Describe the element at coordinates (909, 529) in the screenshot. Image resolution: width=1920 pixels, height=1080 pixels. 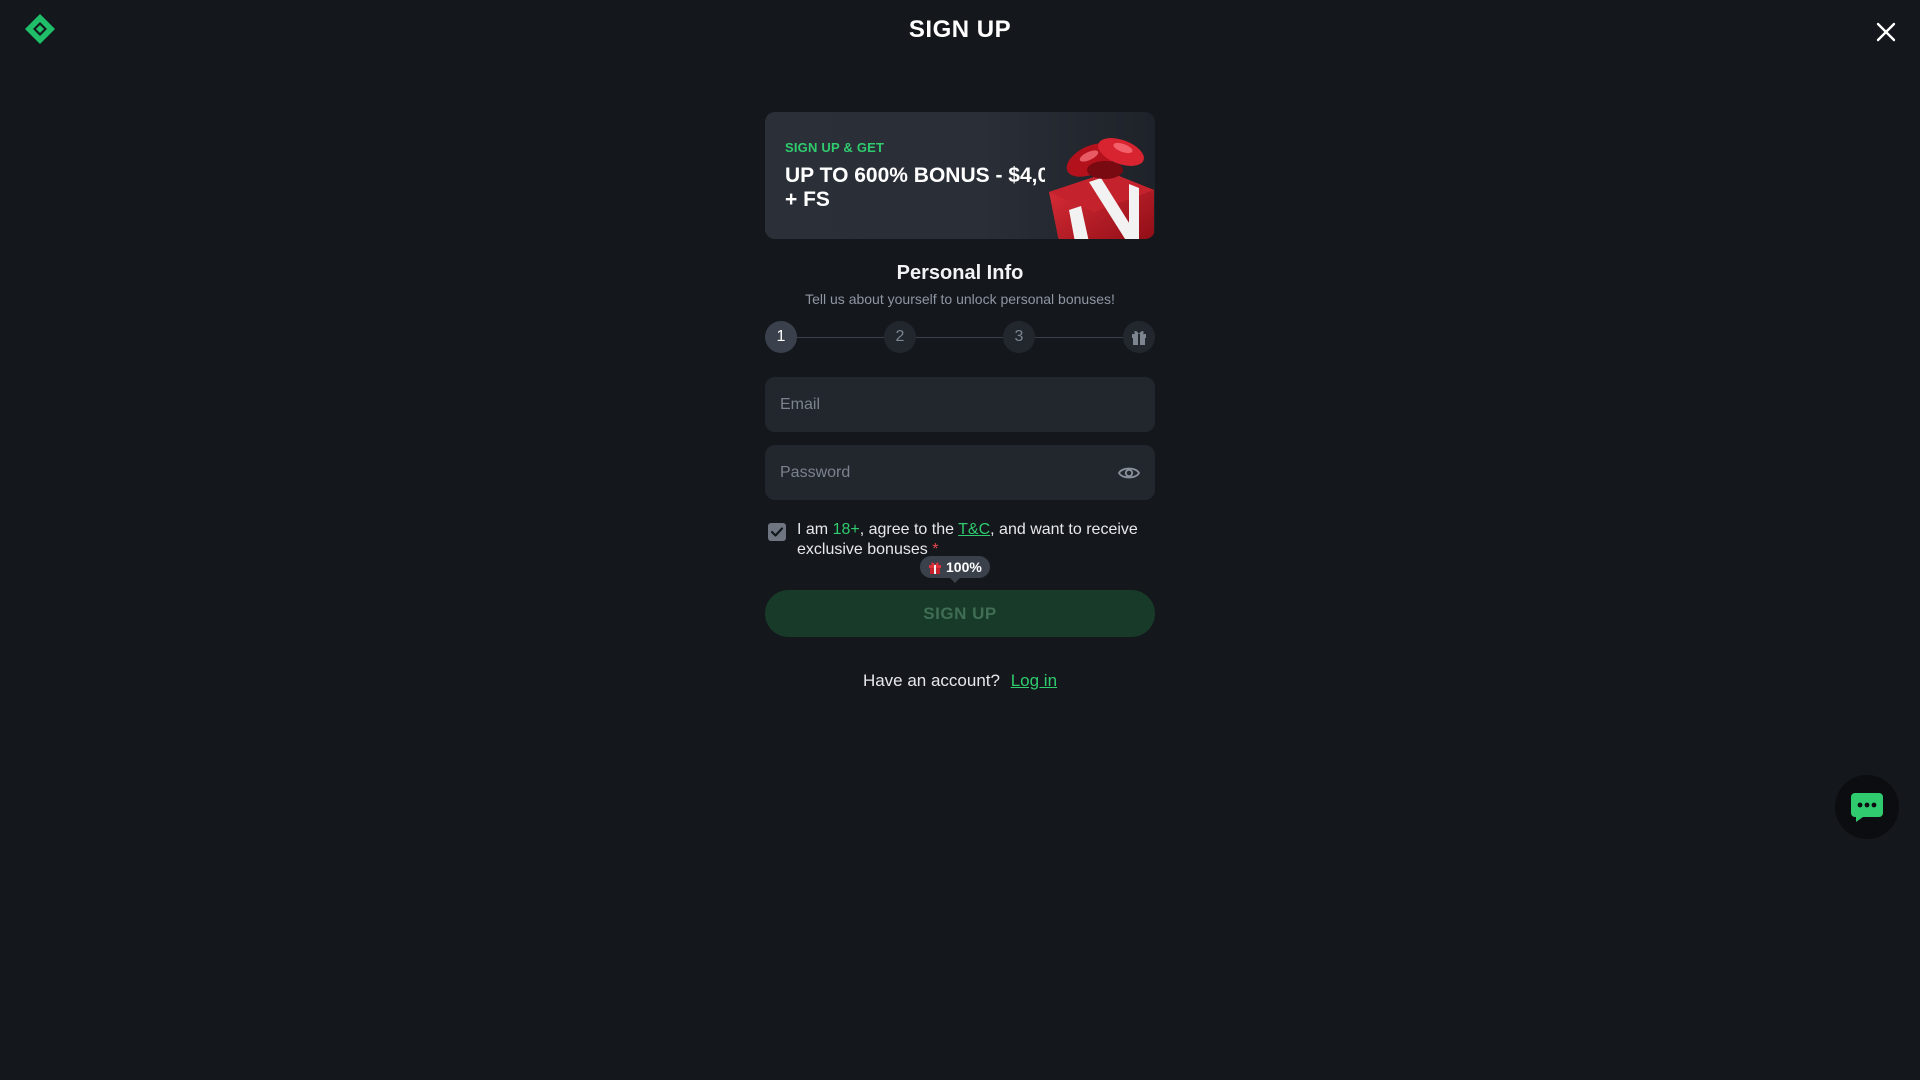
I see `consent-middle: , agree to the` at that location.